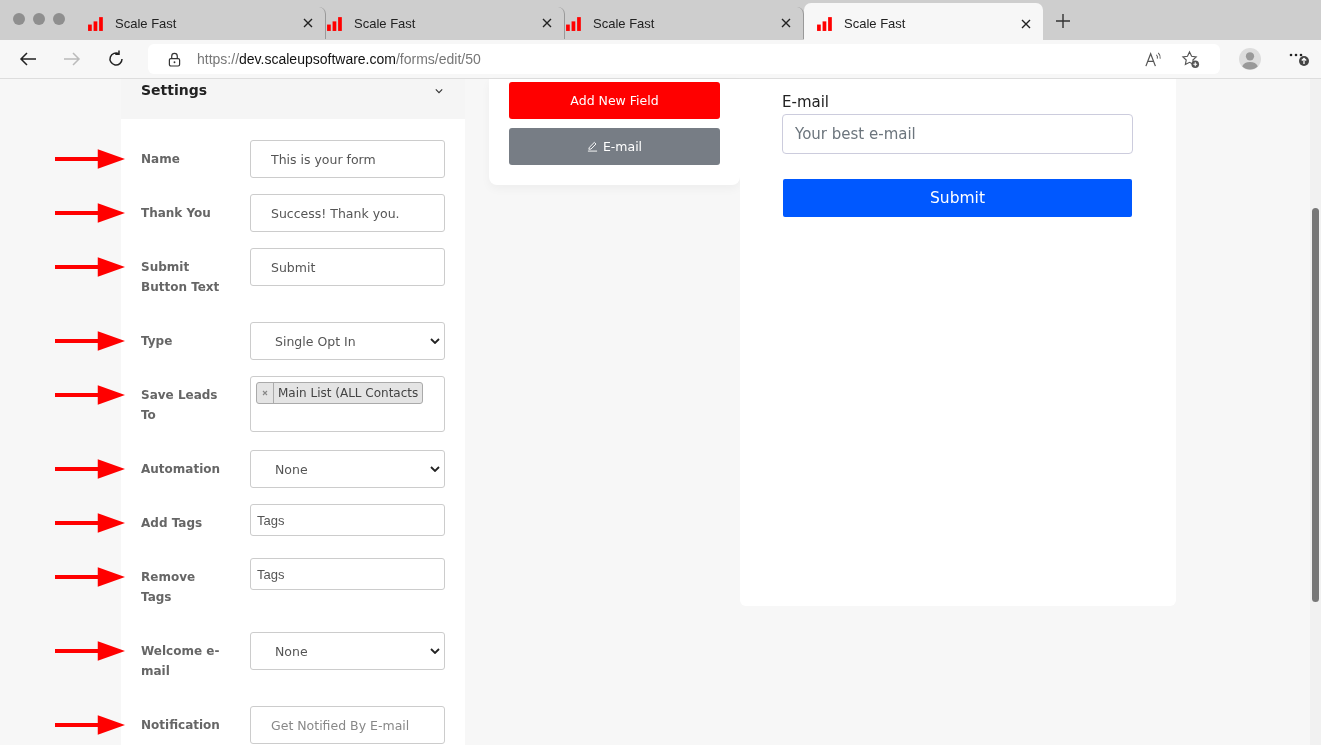 The height and width of the screenshot is (745, 1321). I want to click on scrollbar-thumb, so click(1315, 405).